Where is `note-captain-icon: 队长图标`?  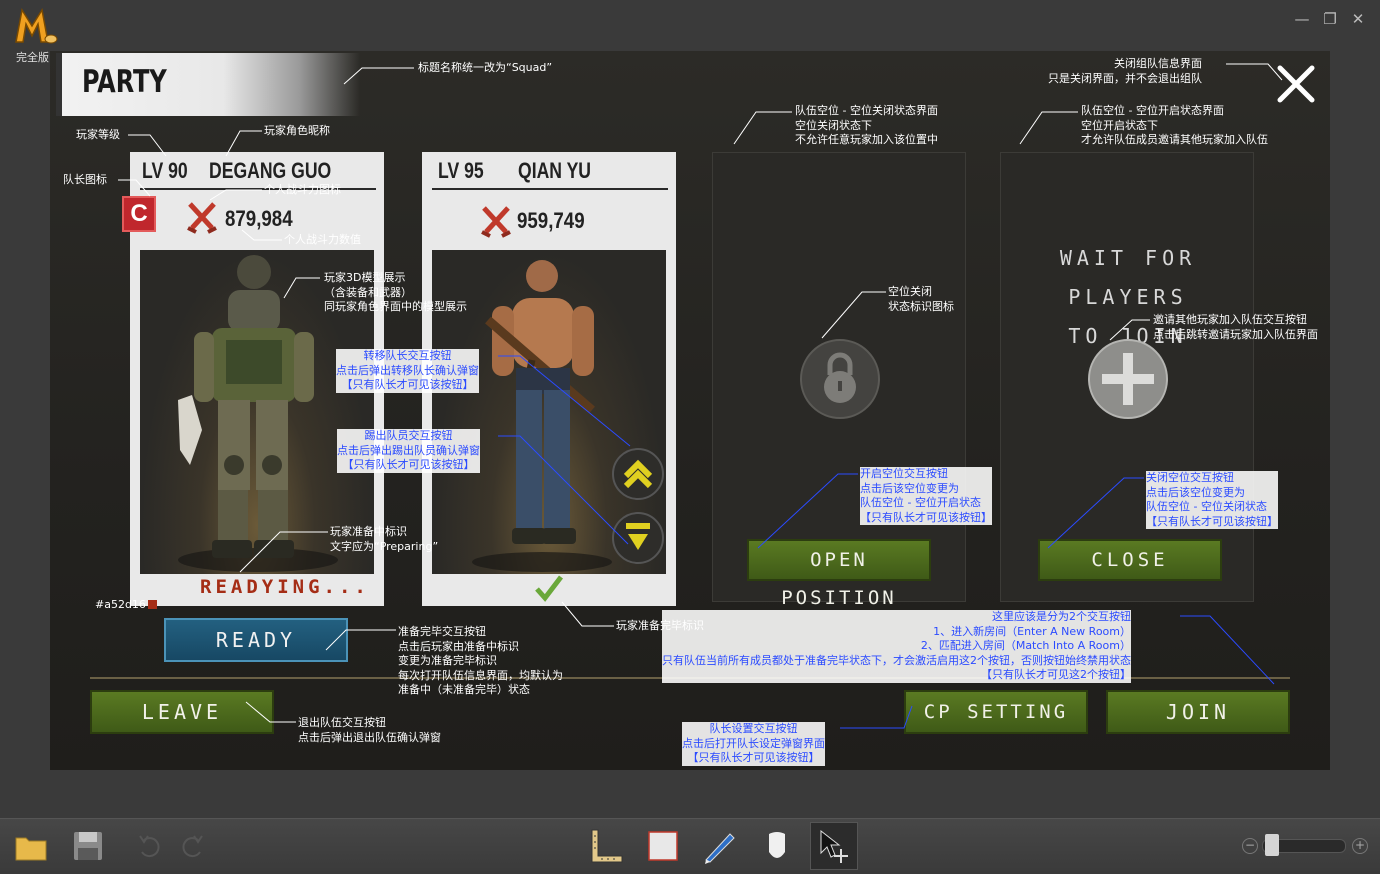
note-captain-icon: 队长图标 is located at coordinates (85, 179).